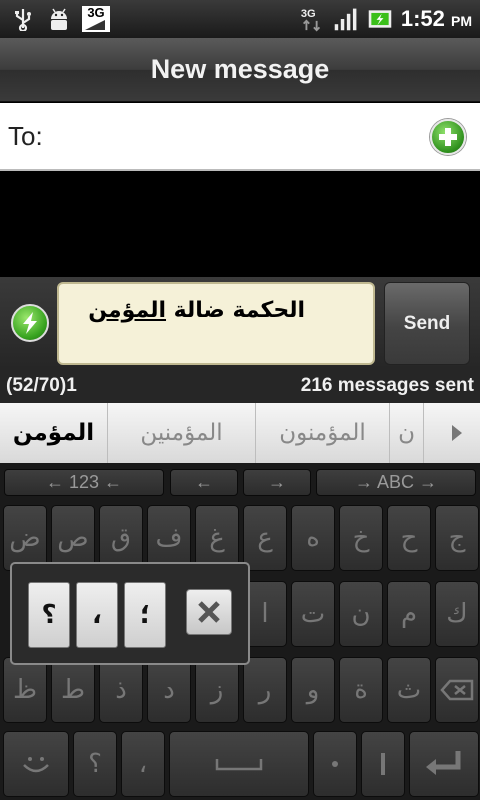 This screenshot has width=480, height=800. Describe the element at coordinates (41, 385) in the screenshot. I see `character-counter: (52/70)1` at that location.